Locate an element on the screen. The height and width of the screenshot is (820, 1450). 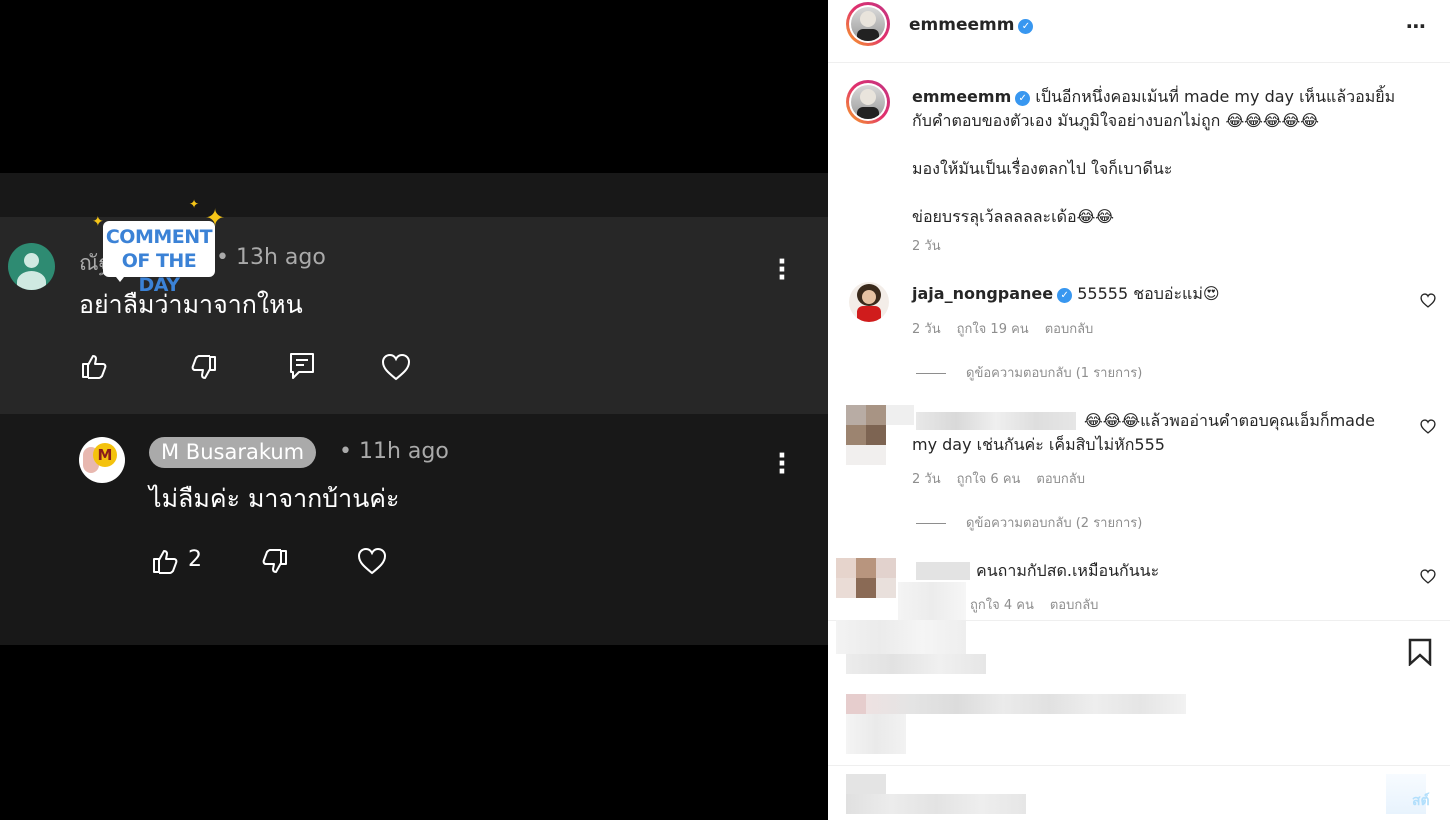
caption-avatar is located at coordinates (868, 102).